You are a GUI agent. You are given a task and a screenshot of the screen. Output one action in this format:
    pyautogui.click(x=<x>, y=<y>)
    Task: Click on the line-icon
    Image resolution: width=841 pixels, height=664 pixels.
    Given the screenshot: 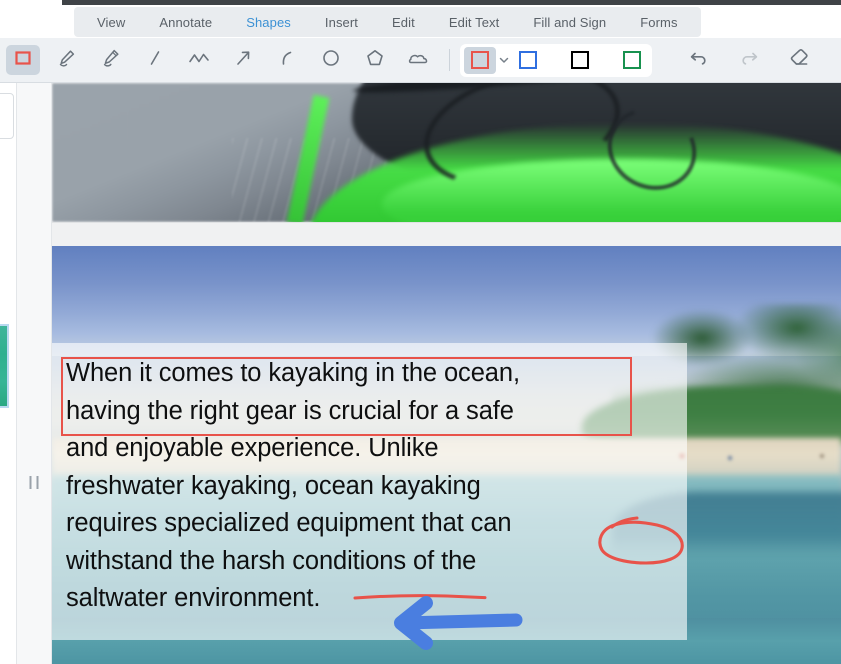 What is the action you would take?
    pyautogui.click(x=155, y=60)
    